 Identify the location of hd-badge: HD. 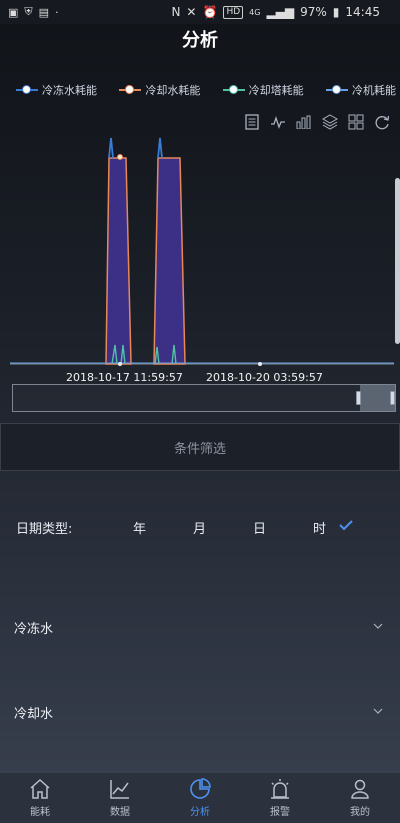
(233, 12).